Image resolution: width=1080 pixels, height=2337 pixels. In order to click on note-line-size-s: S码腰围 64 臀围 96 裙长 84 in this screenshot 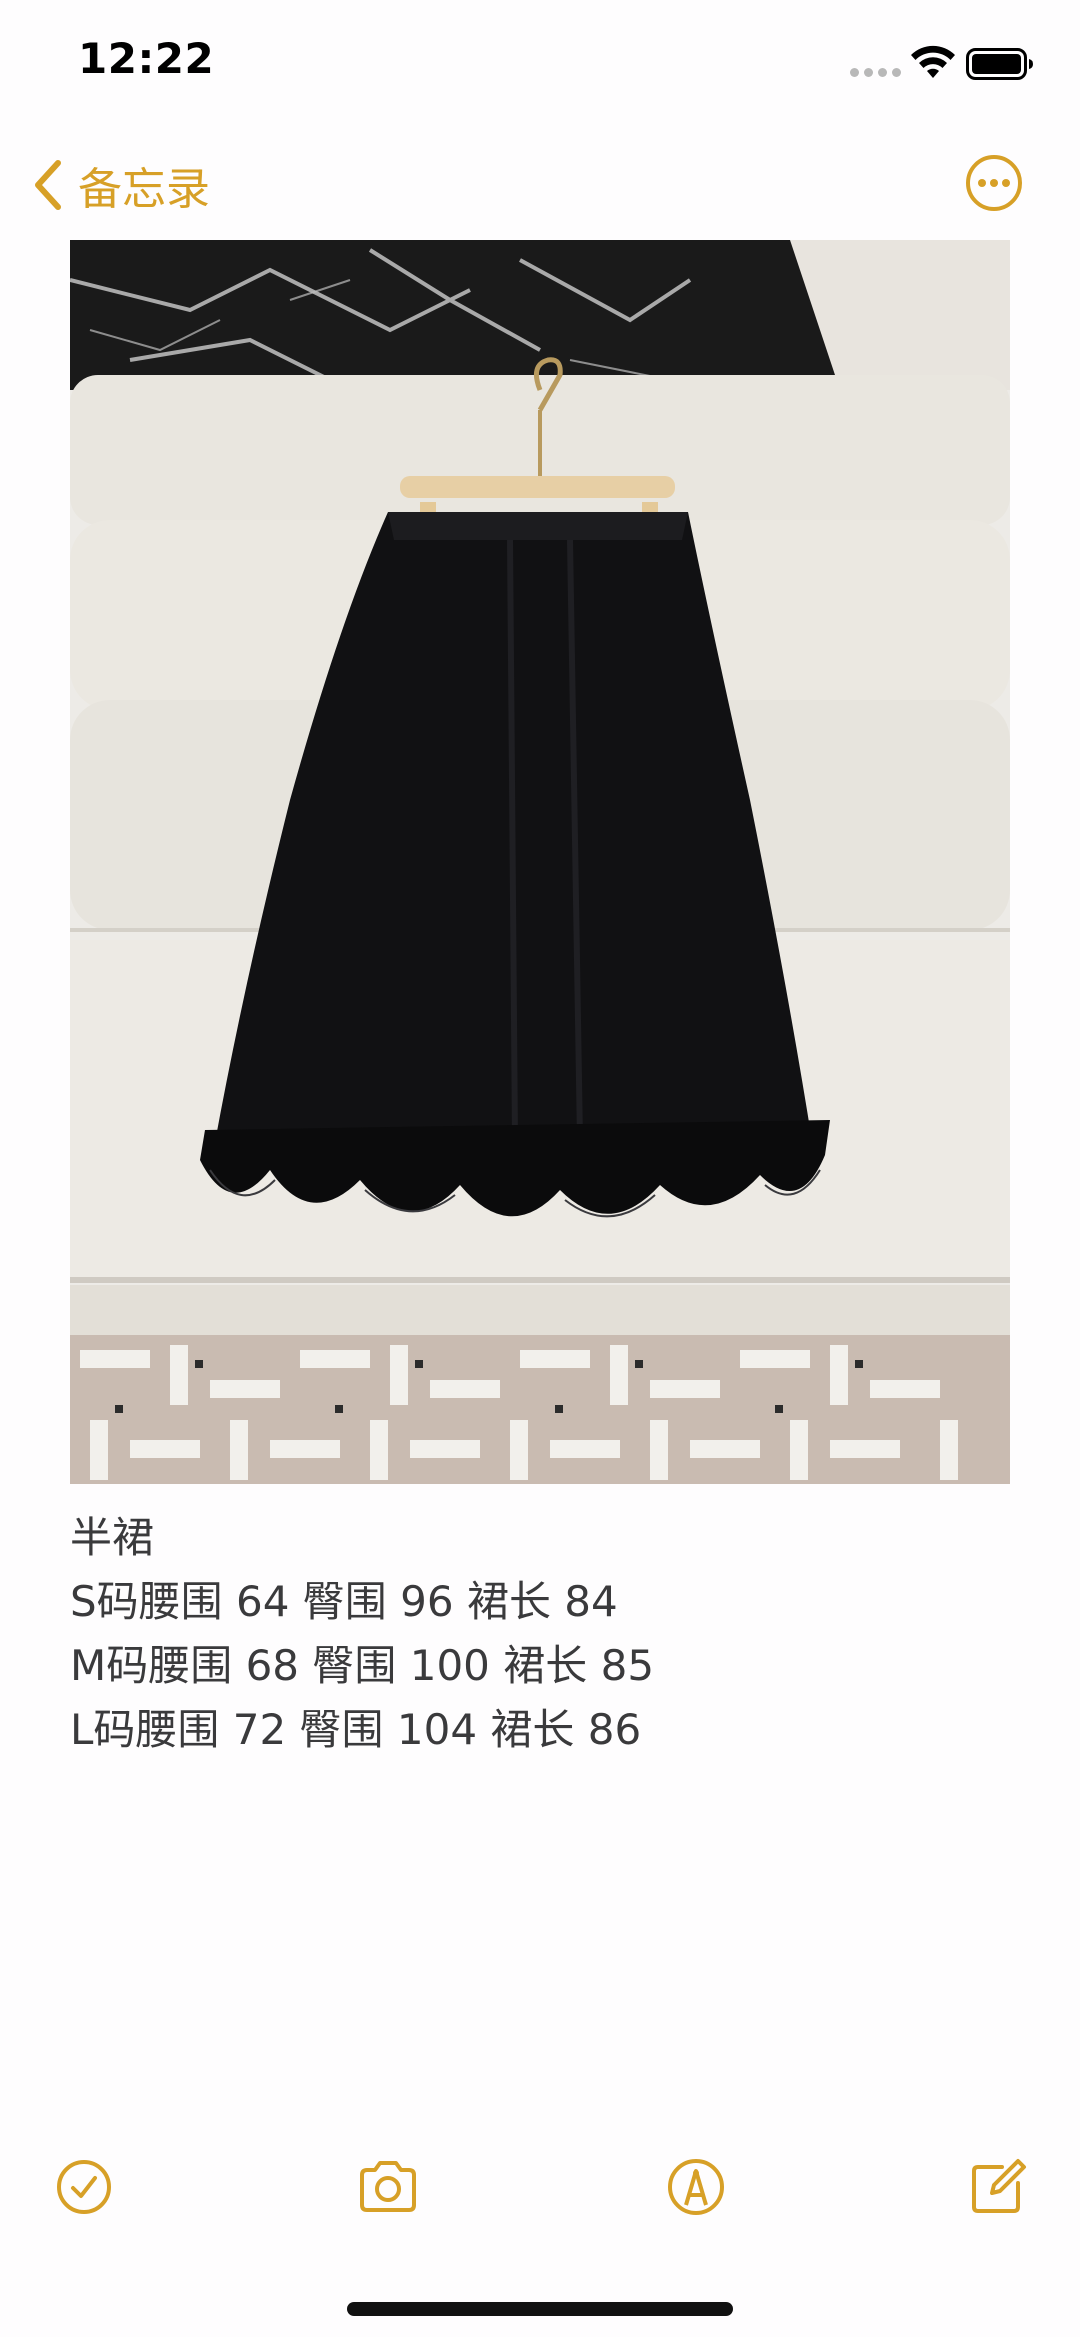, I will do `click(344, 1601)`.